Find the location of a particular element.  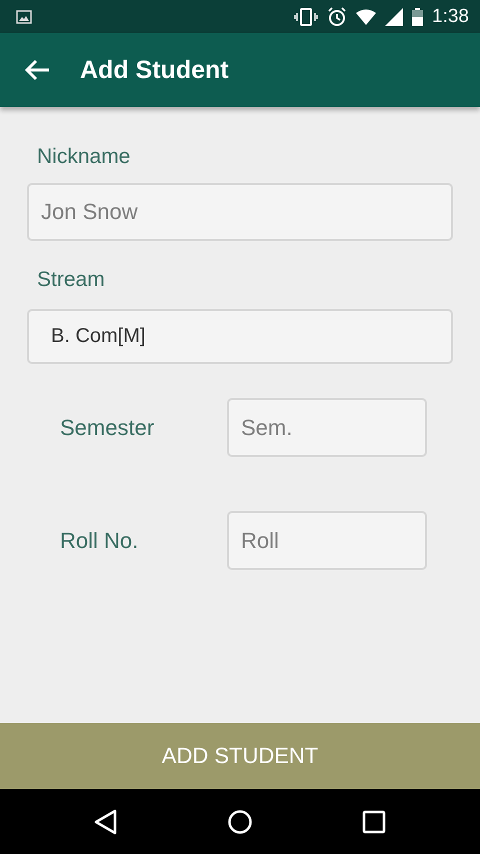

semester-field: Sem. is located at coordinates (327, 427).